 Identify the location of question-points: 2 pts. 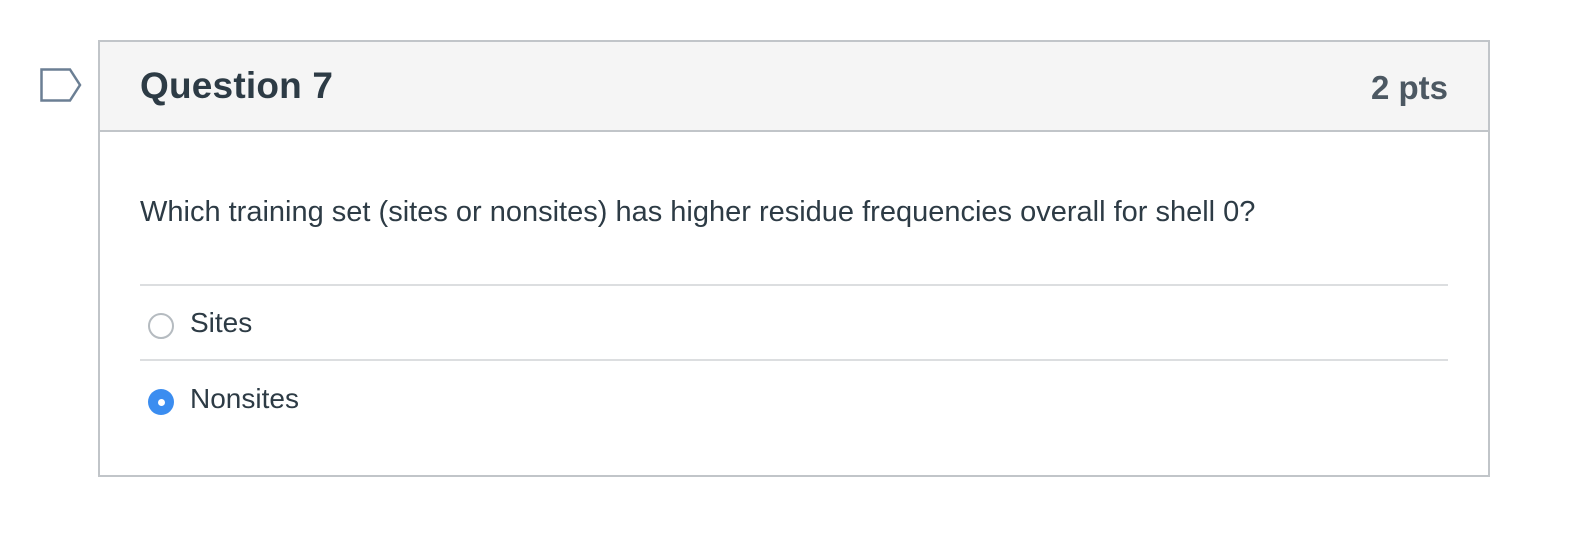
(1409, 87).